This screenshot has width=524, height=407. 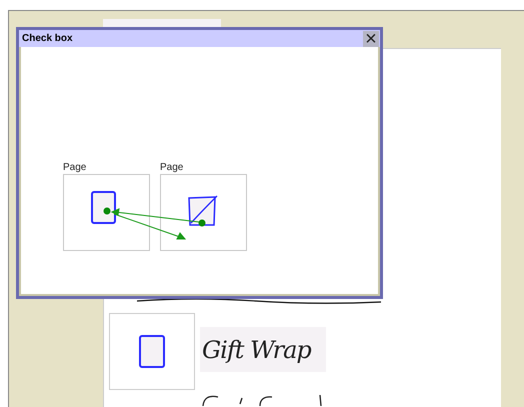 I want to click on dialog-title: Check box, so click(x=47, y=39).